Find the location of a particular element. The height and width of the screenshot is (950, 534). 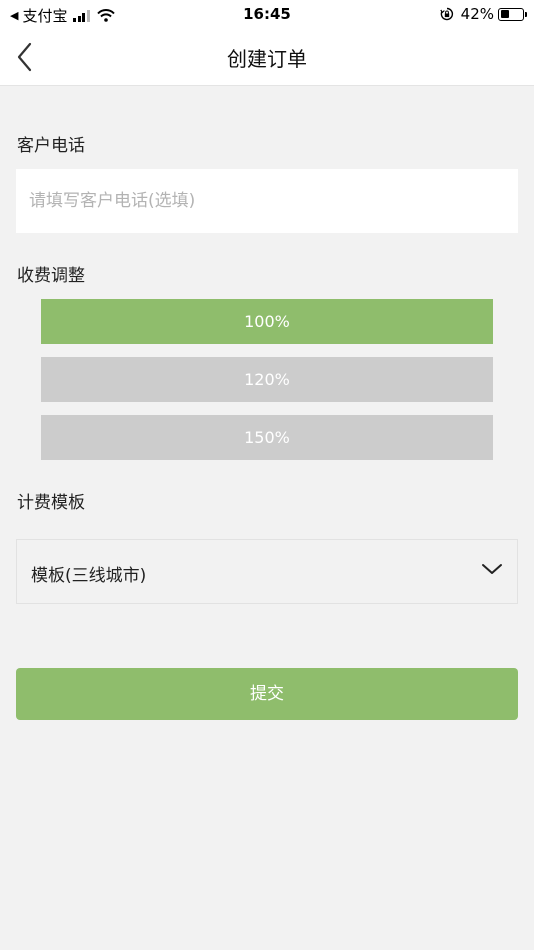

fee-option-120: 120% is located at coordinates (267, 379).